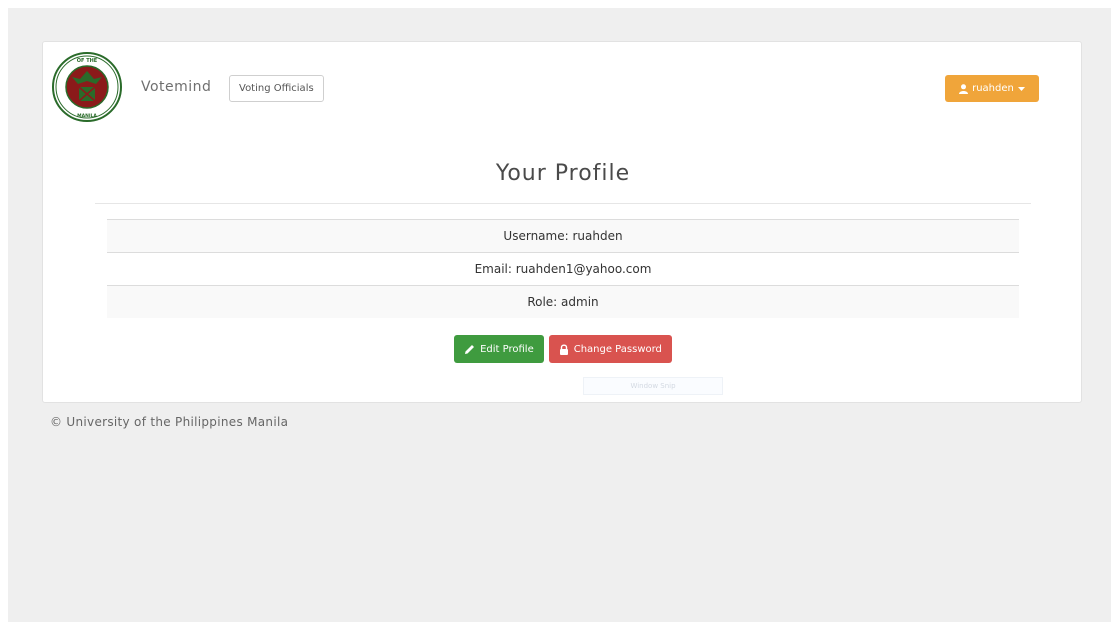 The width and height of the screenshot is (1111, 622). What do you see at coordinates (563, 302) in the screenshot?
I see `profile-row-role: Role: admin` at bounding box center [563, 302].